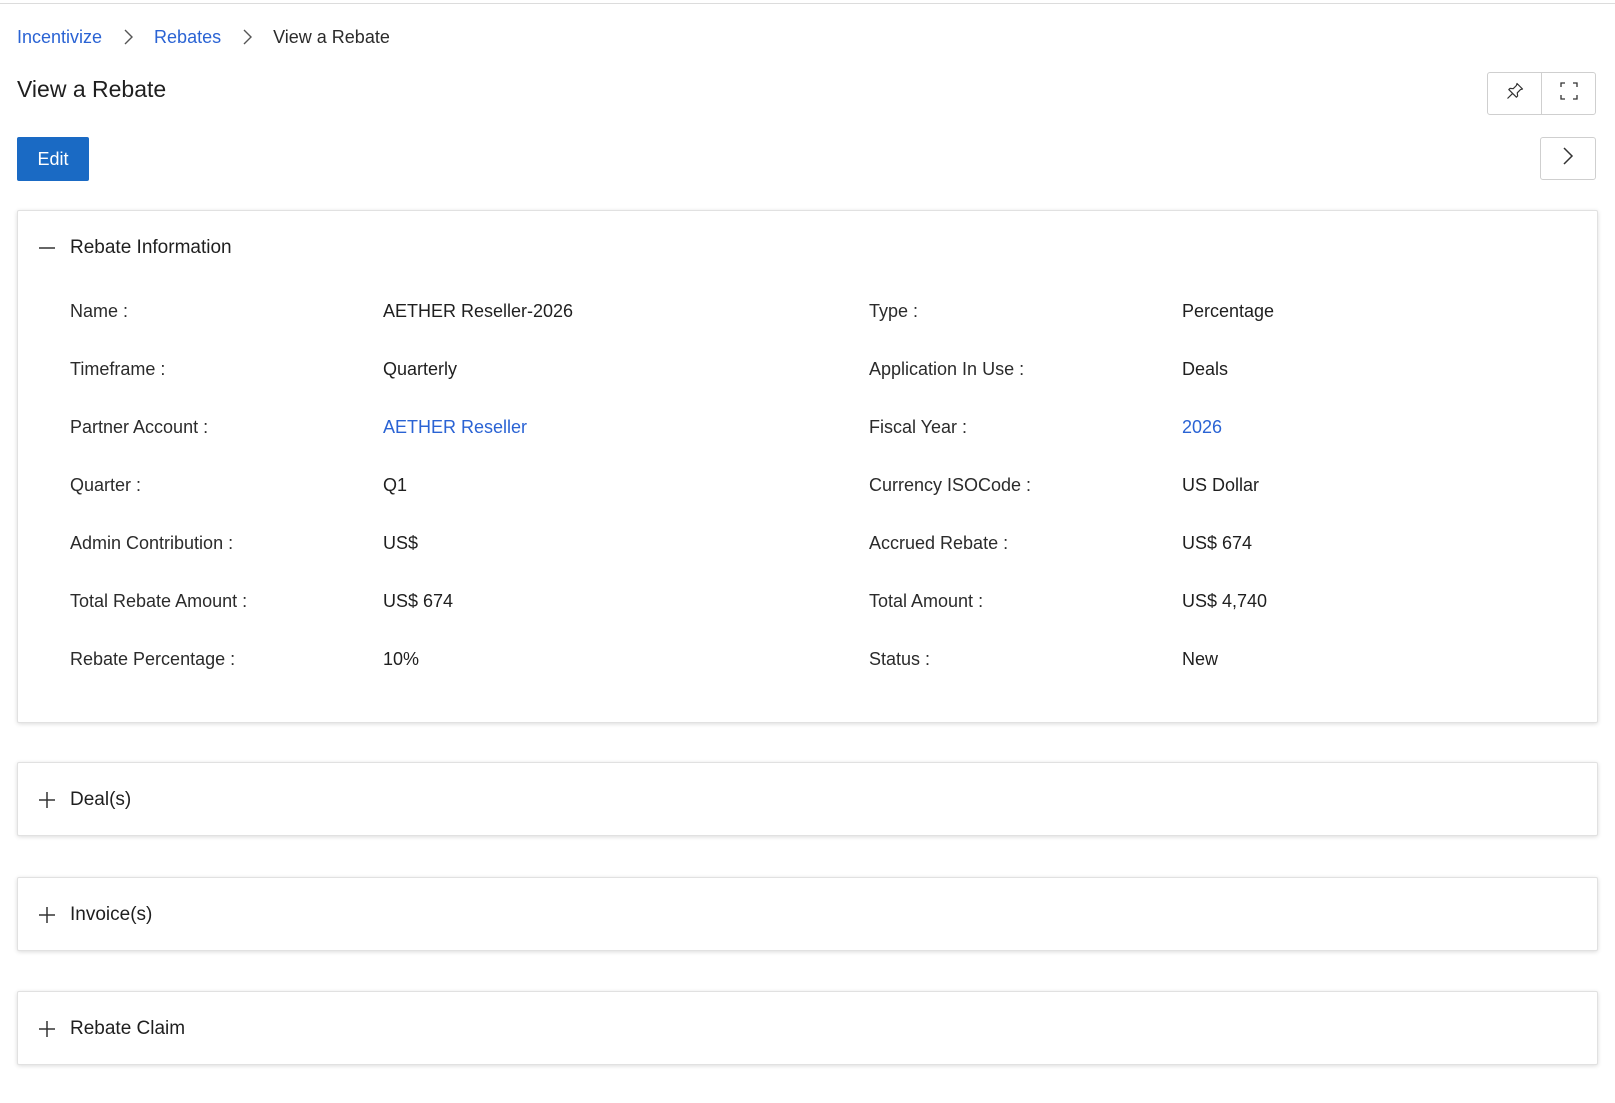 This screenshot has height=1103, width=1615. What do you see at coordinates (807, 248) in the screenshot?
I see `rebate-information-header: Rebate Information` at bounding box center [807, 248].